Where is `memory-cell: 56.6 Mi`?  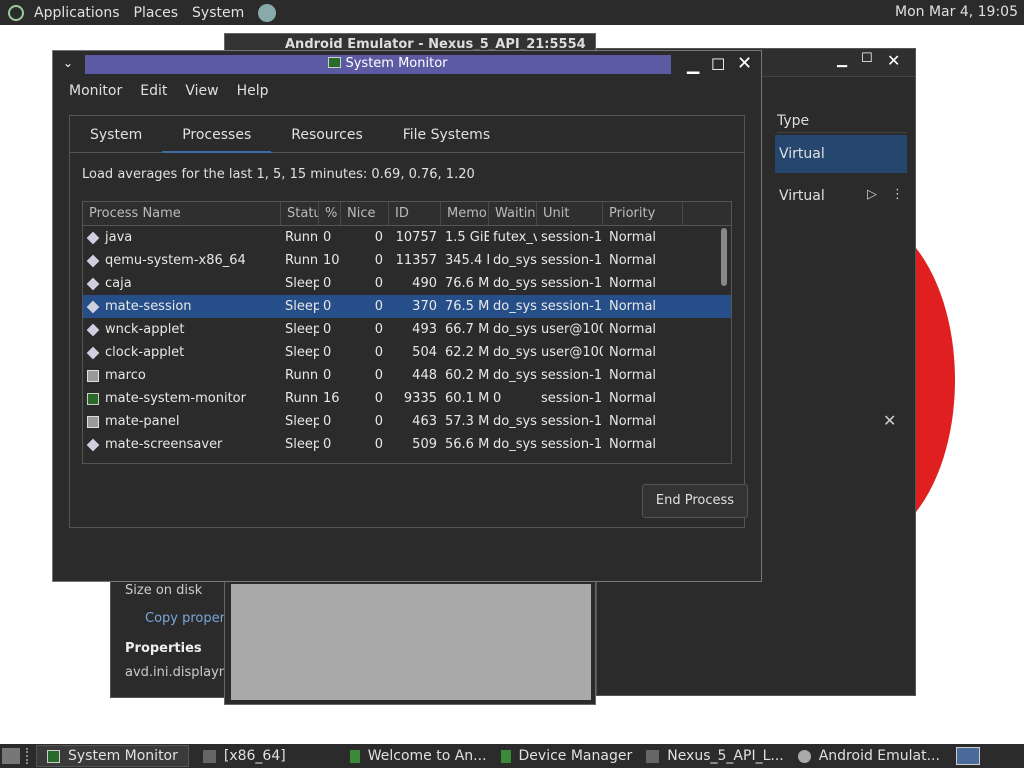
memory-cell: 56.6 Mi is located at coordinates (467, 444).